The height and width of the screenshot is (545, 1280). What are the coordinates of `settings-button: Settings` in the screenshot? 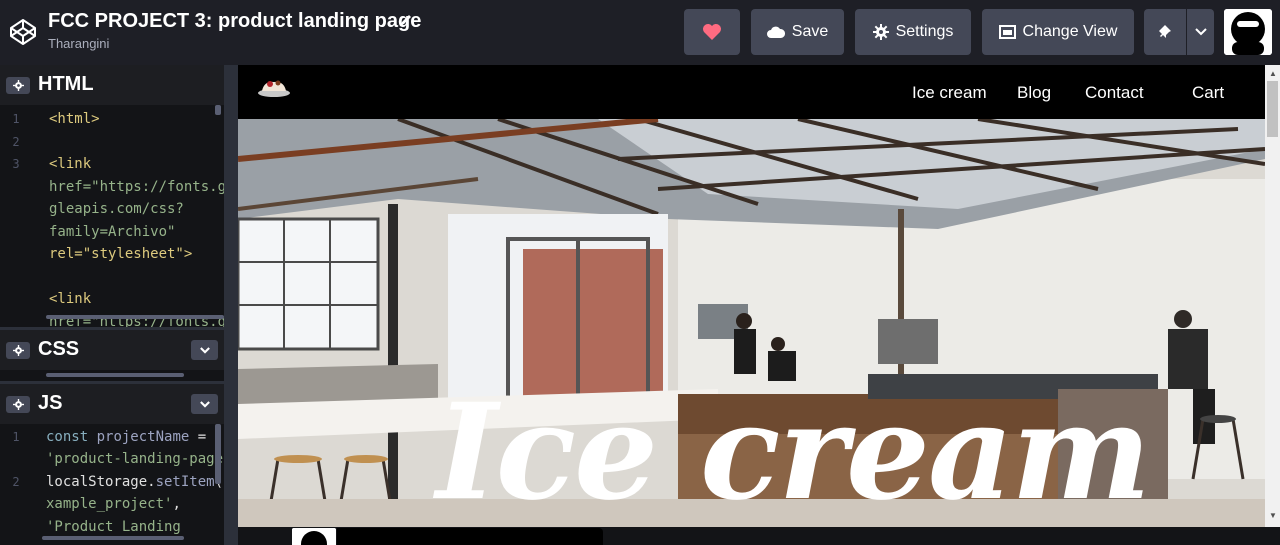 It's located at (913, 32).